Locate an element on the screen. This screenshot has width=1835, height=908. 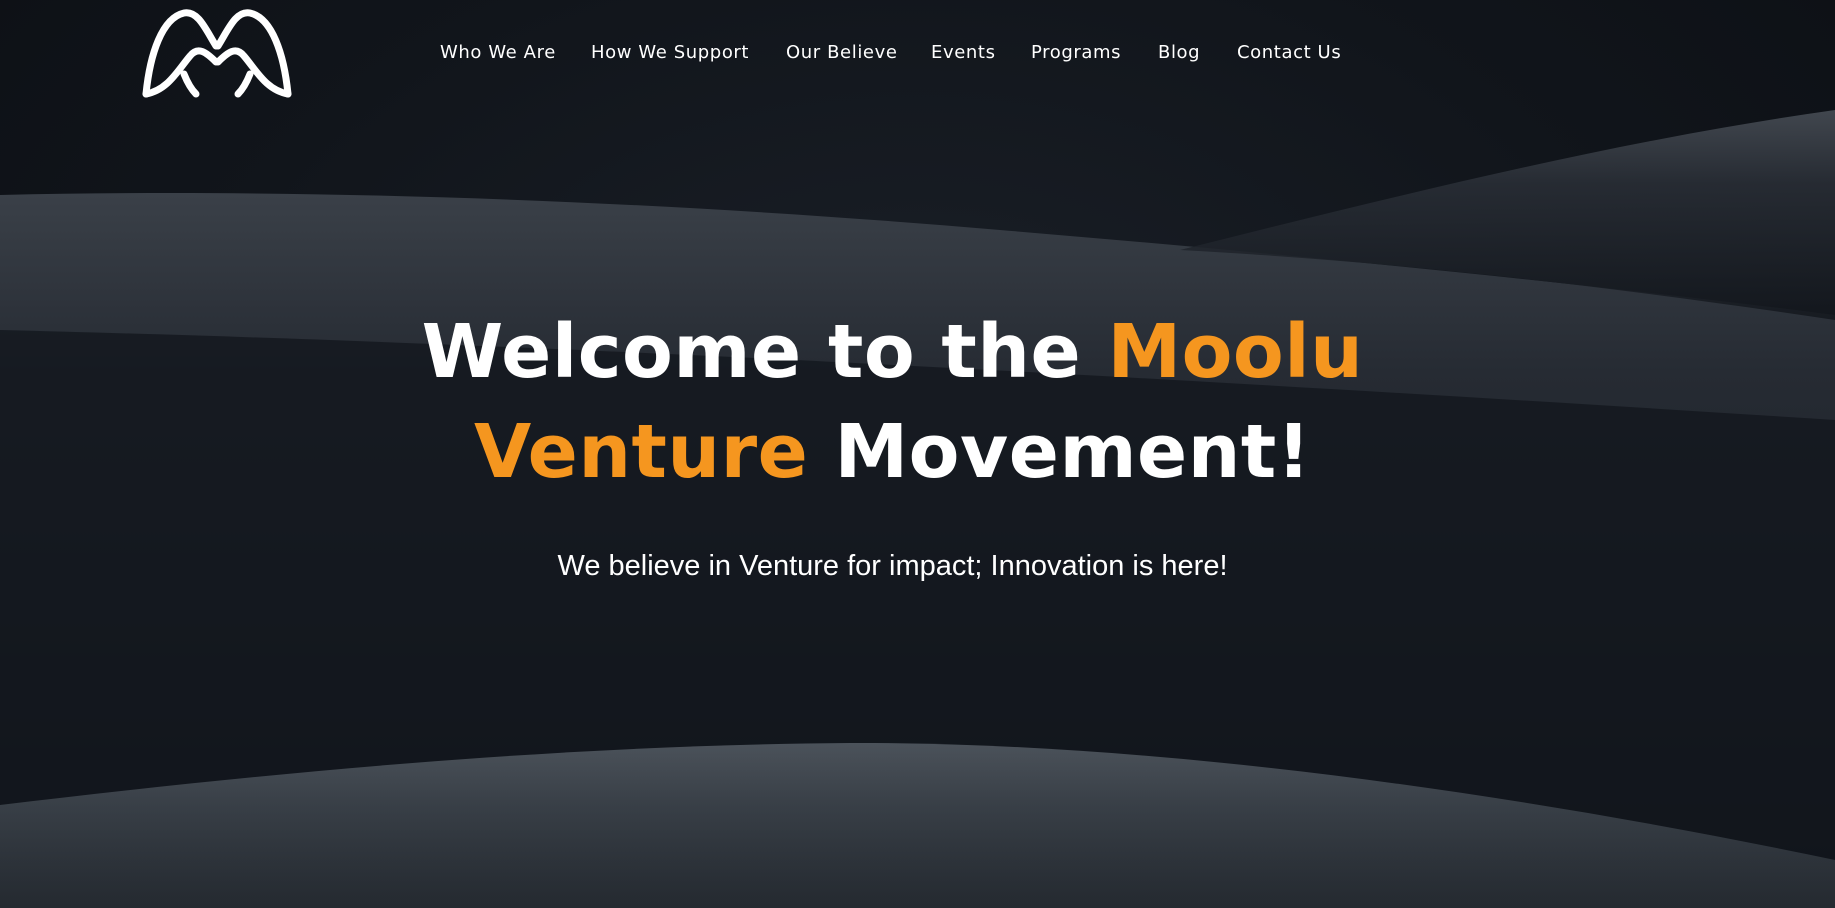
headline-line-2: Venture Movement! is located at coordinates (892, 452).